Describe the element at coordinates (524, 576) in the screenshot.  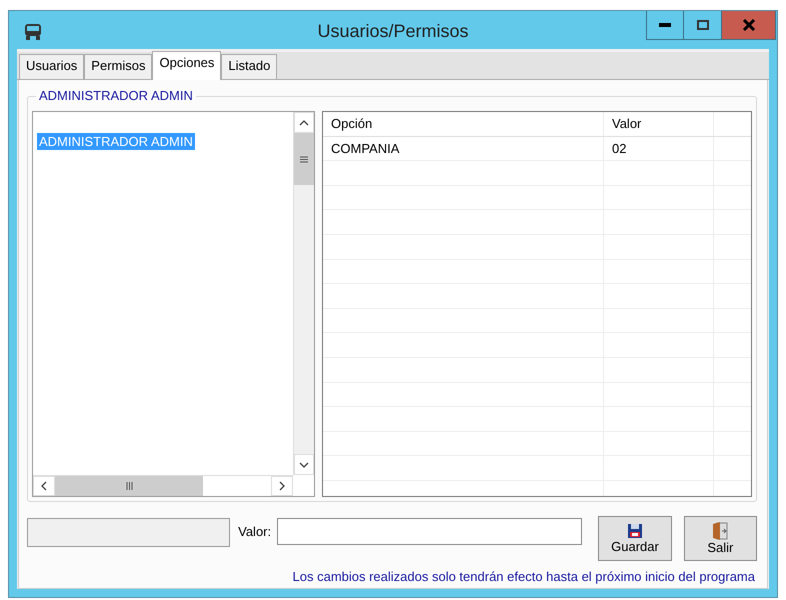
I see `info-message: Los cambios realizados solo tendrán efecto hasta el próximo inicio del programa` at that location.